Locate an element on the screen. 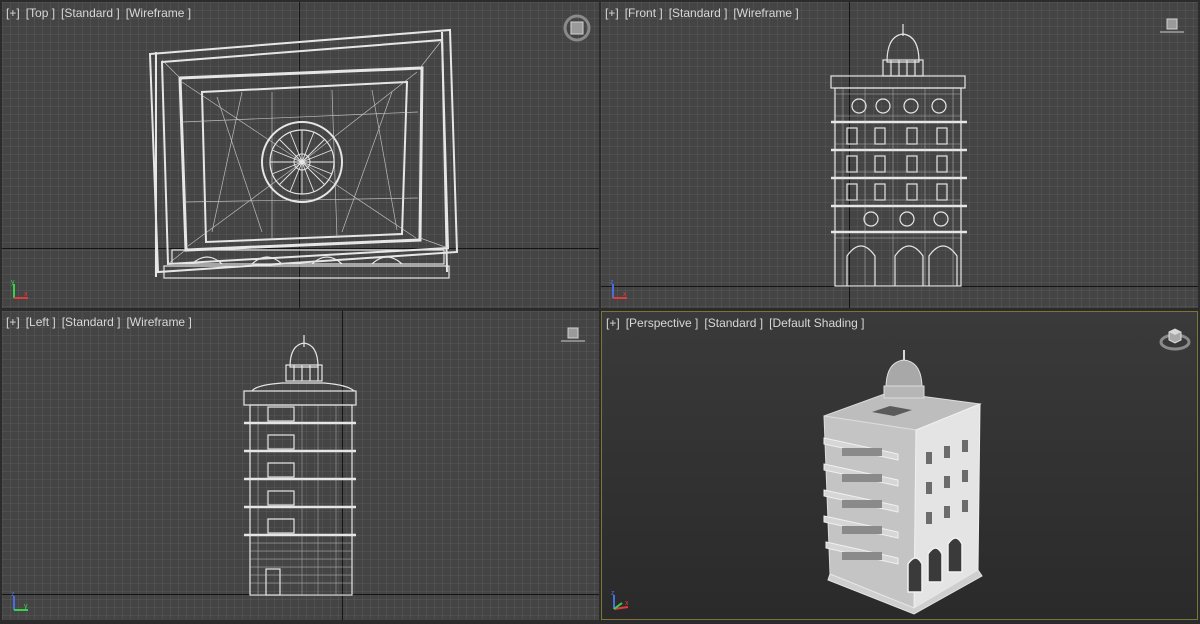  view-name-button: [Perspective ] is located at coordinates (662, 323).